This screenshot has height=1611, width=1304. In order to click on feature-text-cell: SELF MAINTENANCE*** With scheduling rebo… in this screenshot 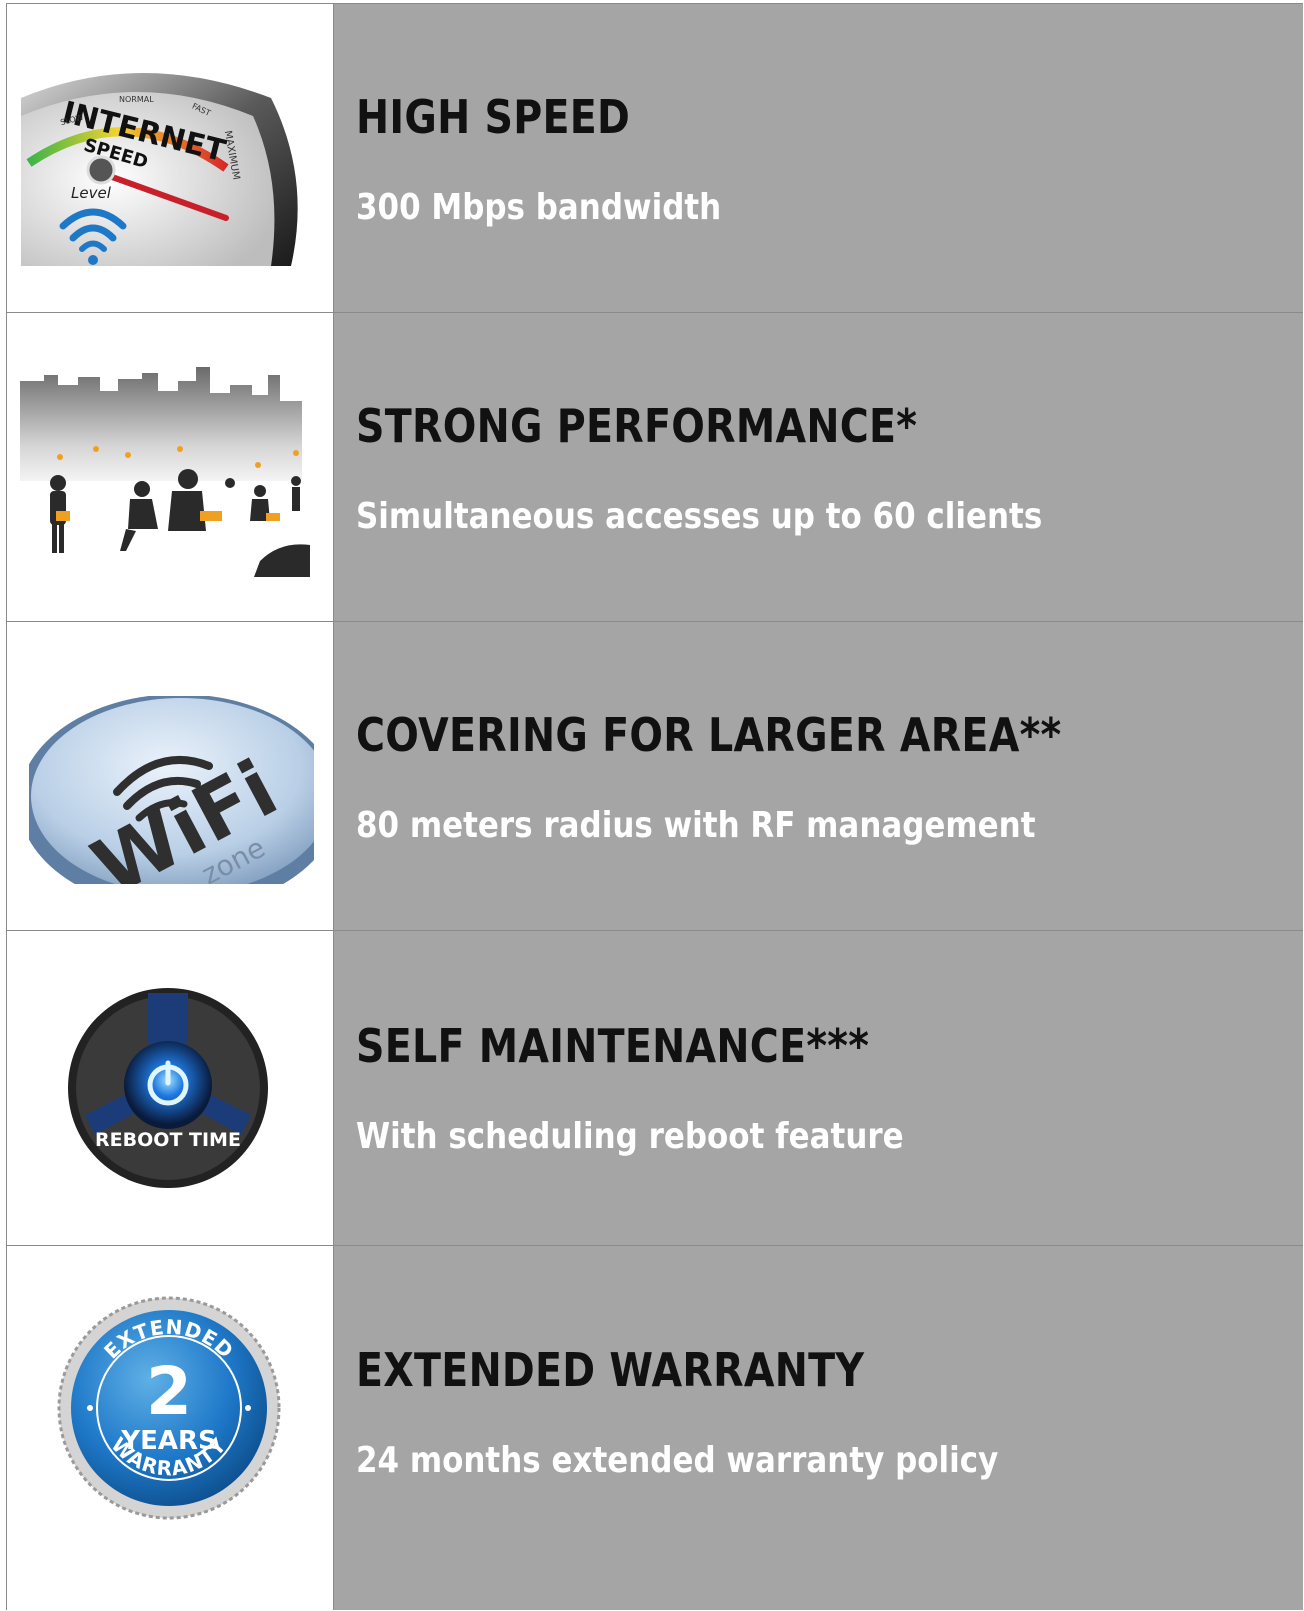, I will do `click(818, 1088)`.